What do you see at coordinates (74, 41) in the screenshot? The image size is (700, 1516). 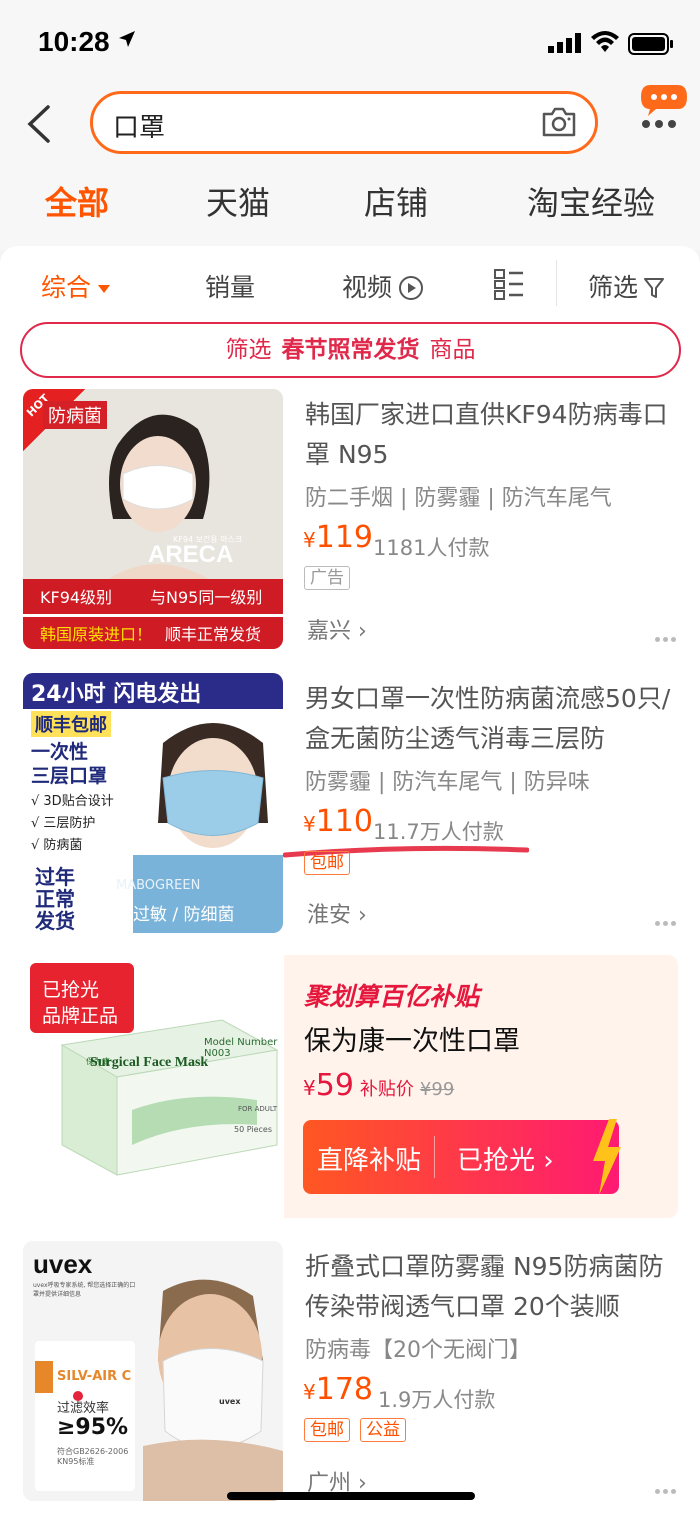 I see `status-time: 10:28` at bounding box center [74, 41].